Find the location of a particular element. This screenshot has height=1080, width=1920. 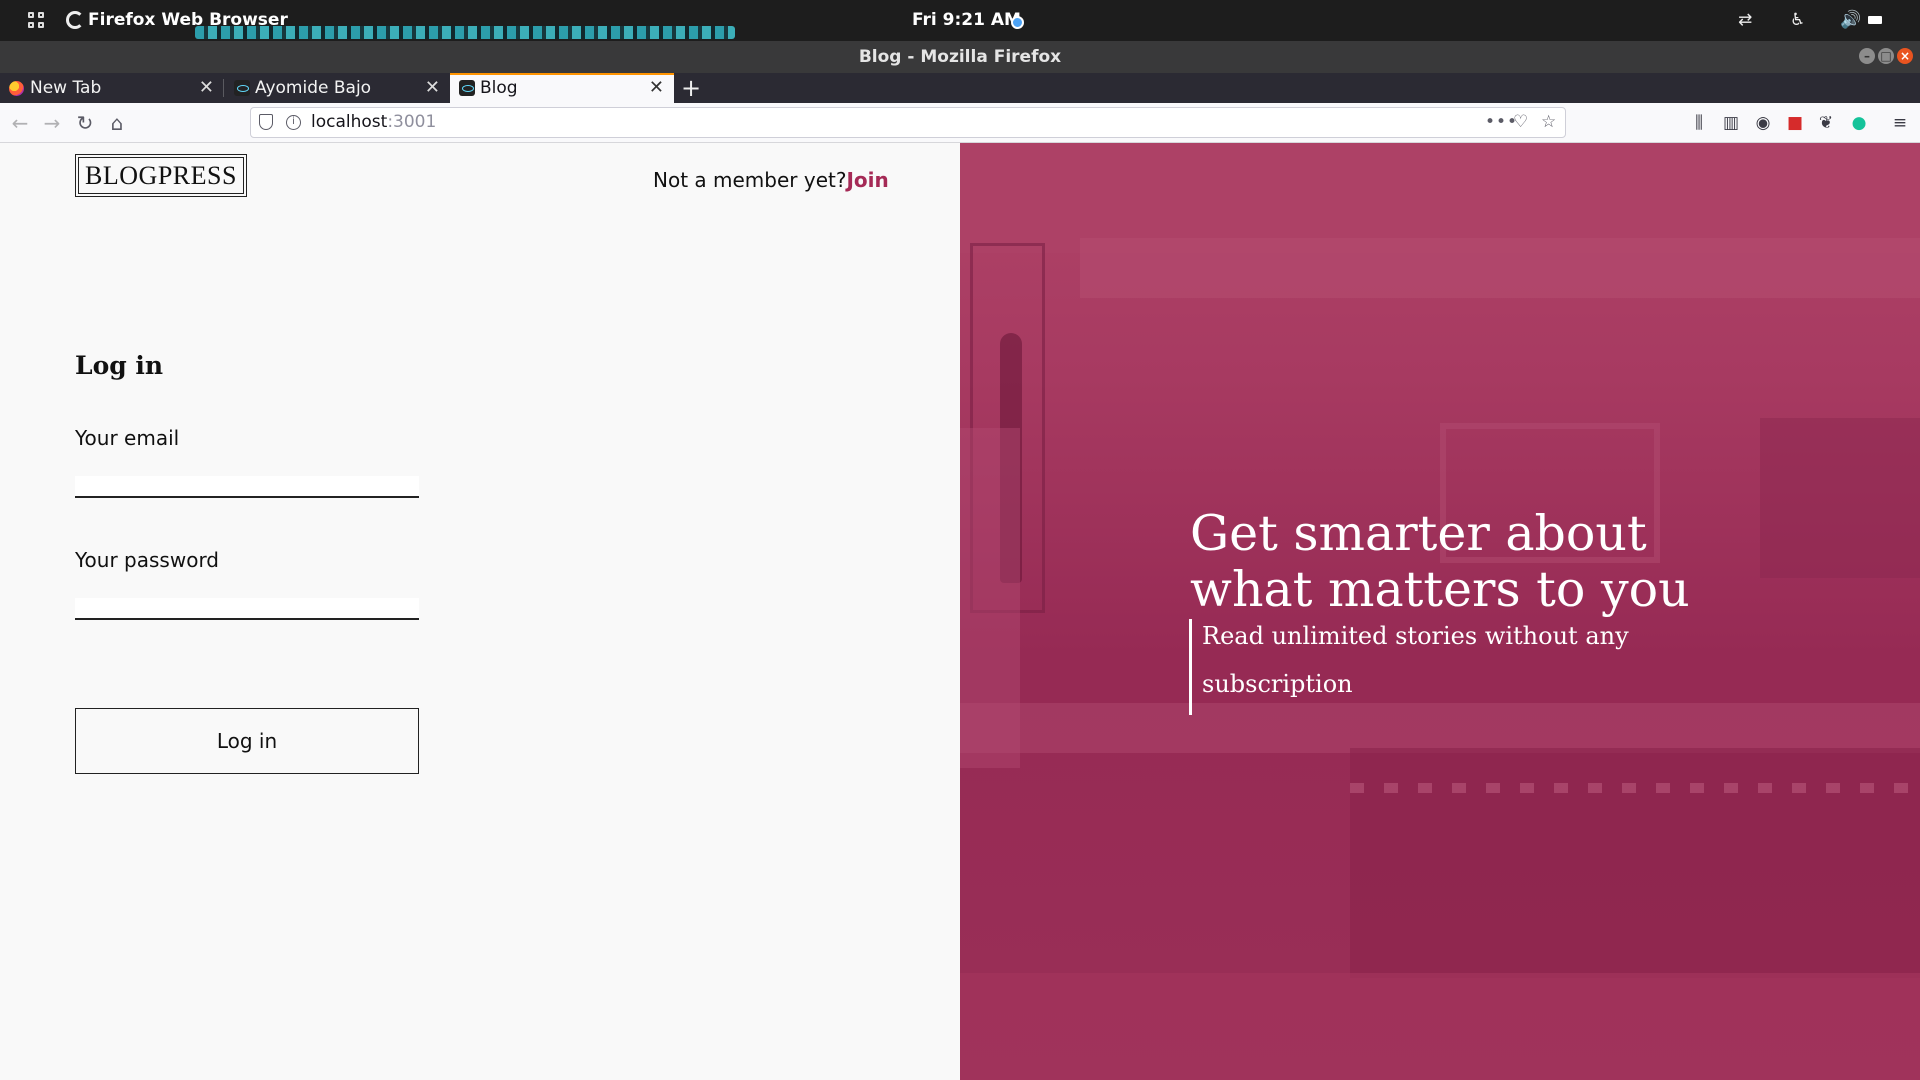

join-link: Join is located at coordinates (867, 180).